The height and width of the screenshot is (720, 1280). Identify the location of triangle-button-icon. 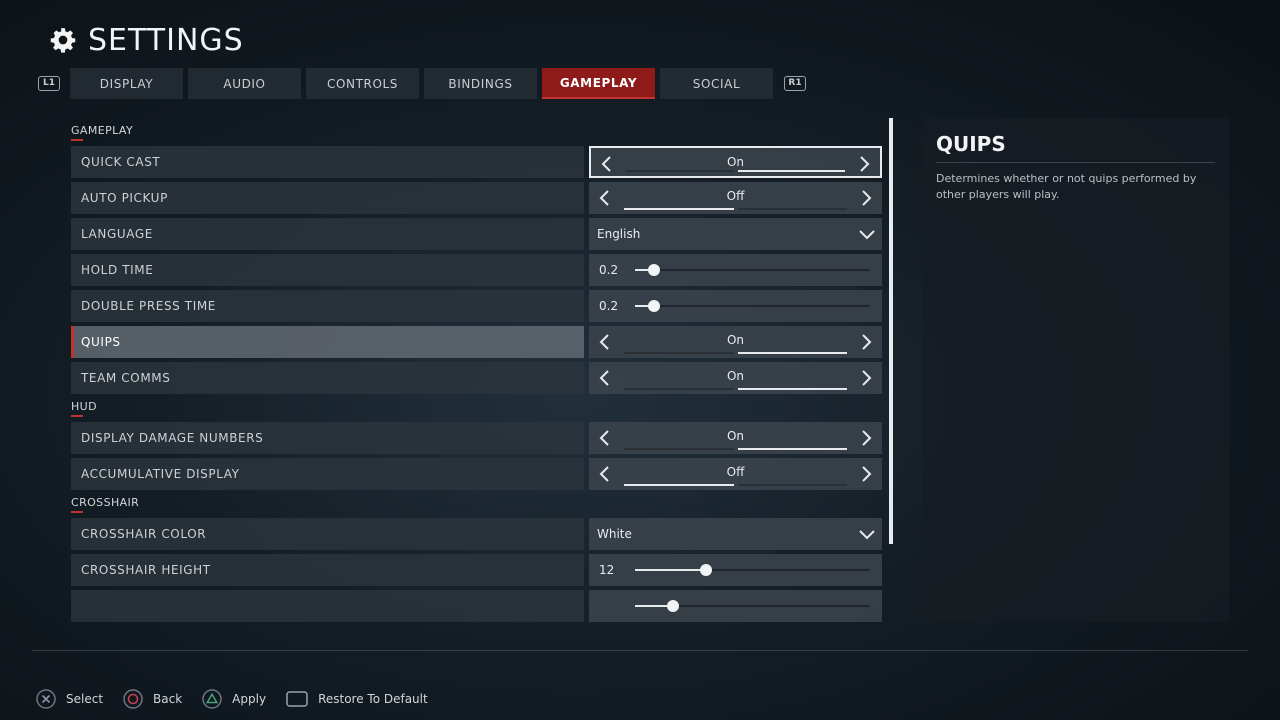
(212, 699).